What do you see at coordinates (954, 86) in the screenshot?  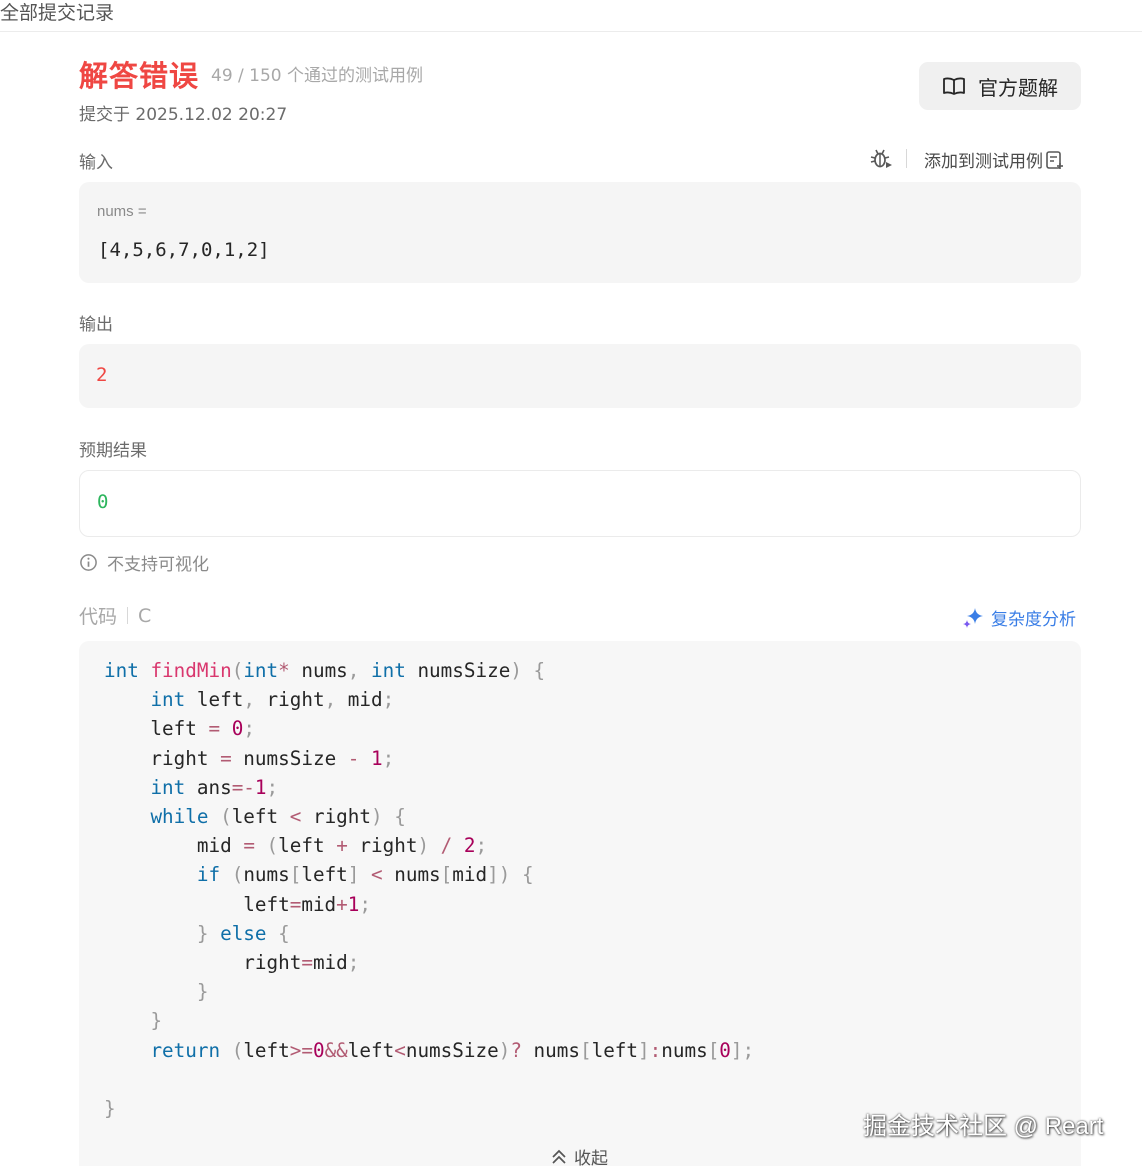 I see `book-icon` at bounding box center [954, 86].